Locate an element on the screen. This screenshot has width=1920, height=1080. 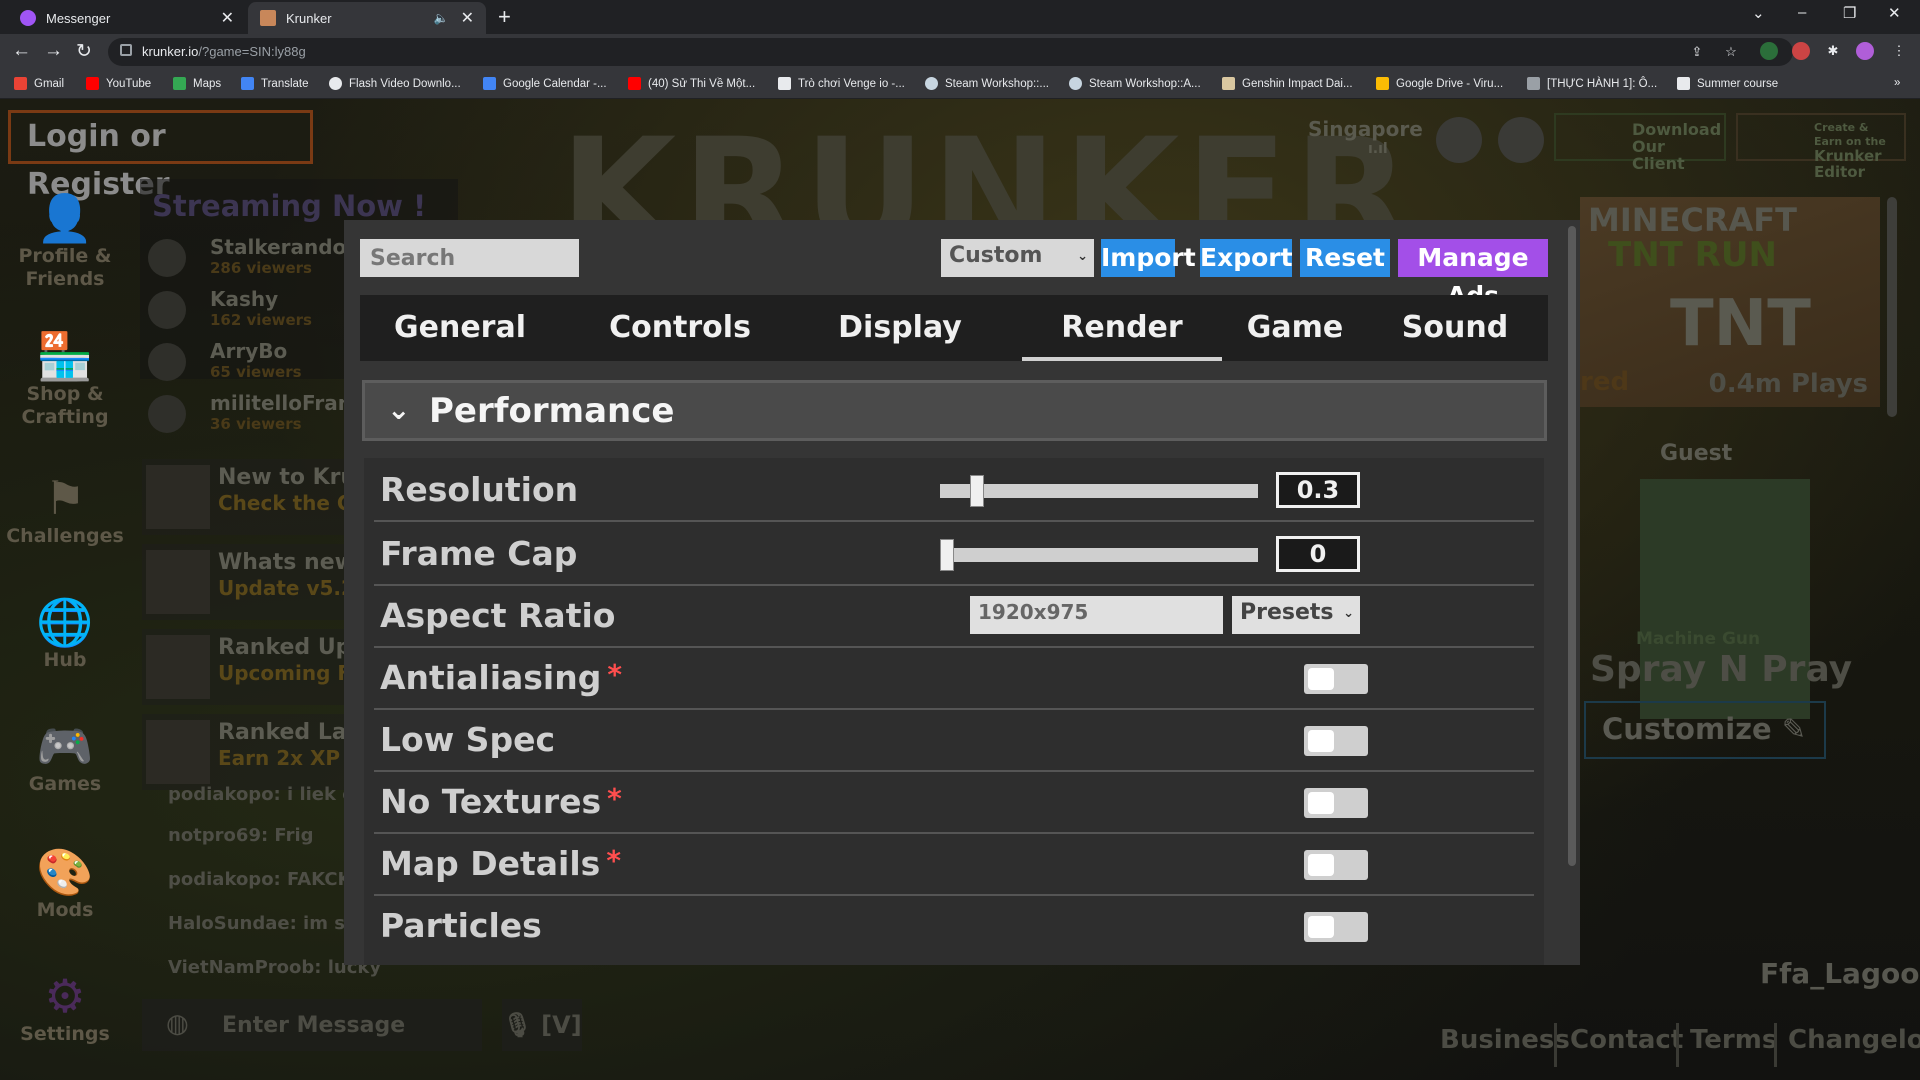
puzzle-icon: ✱ is located at coordinates (1833, 51).